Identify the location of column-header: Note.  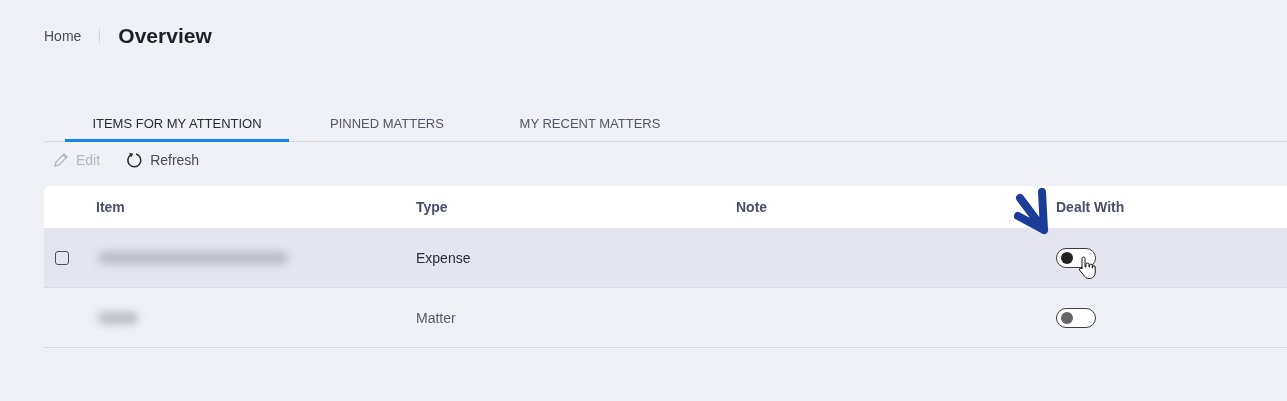
(752, 207).